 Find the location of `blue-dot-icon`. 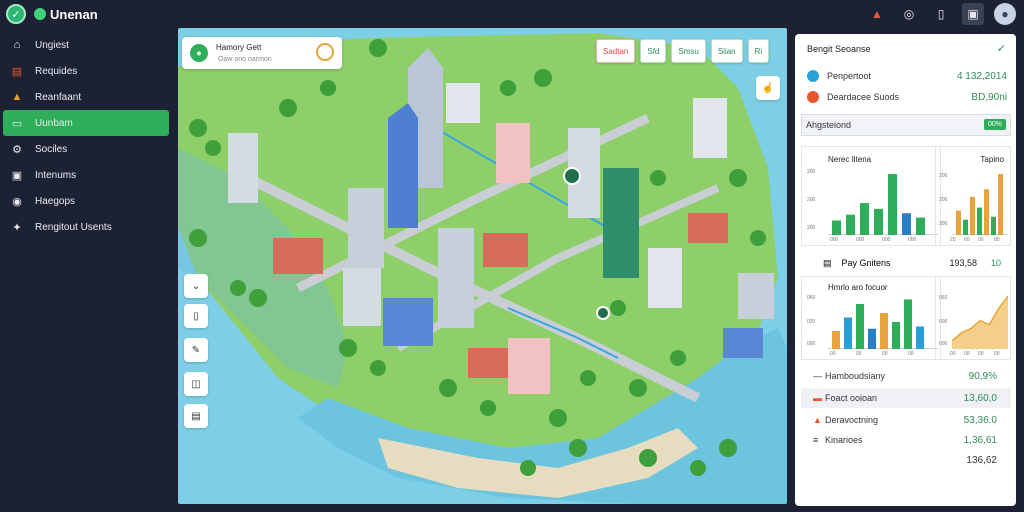

blue-dot-icon is located at coordinates (813, 76).